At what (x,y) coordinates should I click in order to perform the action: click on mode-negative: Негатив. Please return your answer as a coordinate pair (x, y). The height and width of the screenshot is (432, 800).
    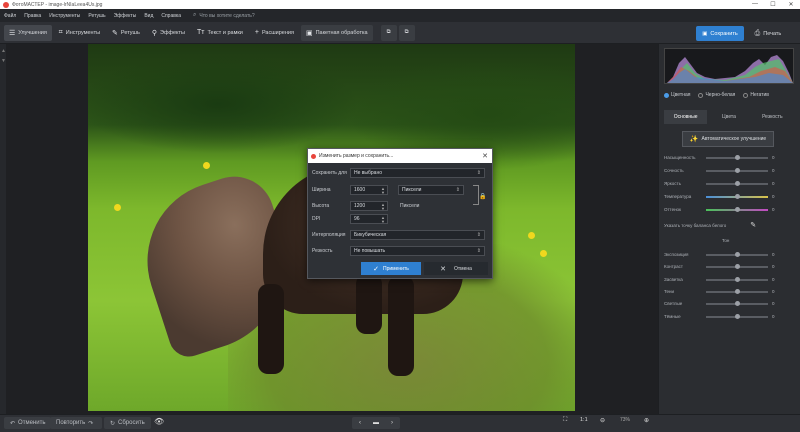
    Looking at the image, I should click on (756, 95).